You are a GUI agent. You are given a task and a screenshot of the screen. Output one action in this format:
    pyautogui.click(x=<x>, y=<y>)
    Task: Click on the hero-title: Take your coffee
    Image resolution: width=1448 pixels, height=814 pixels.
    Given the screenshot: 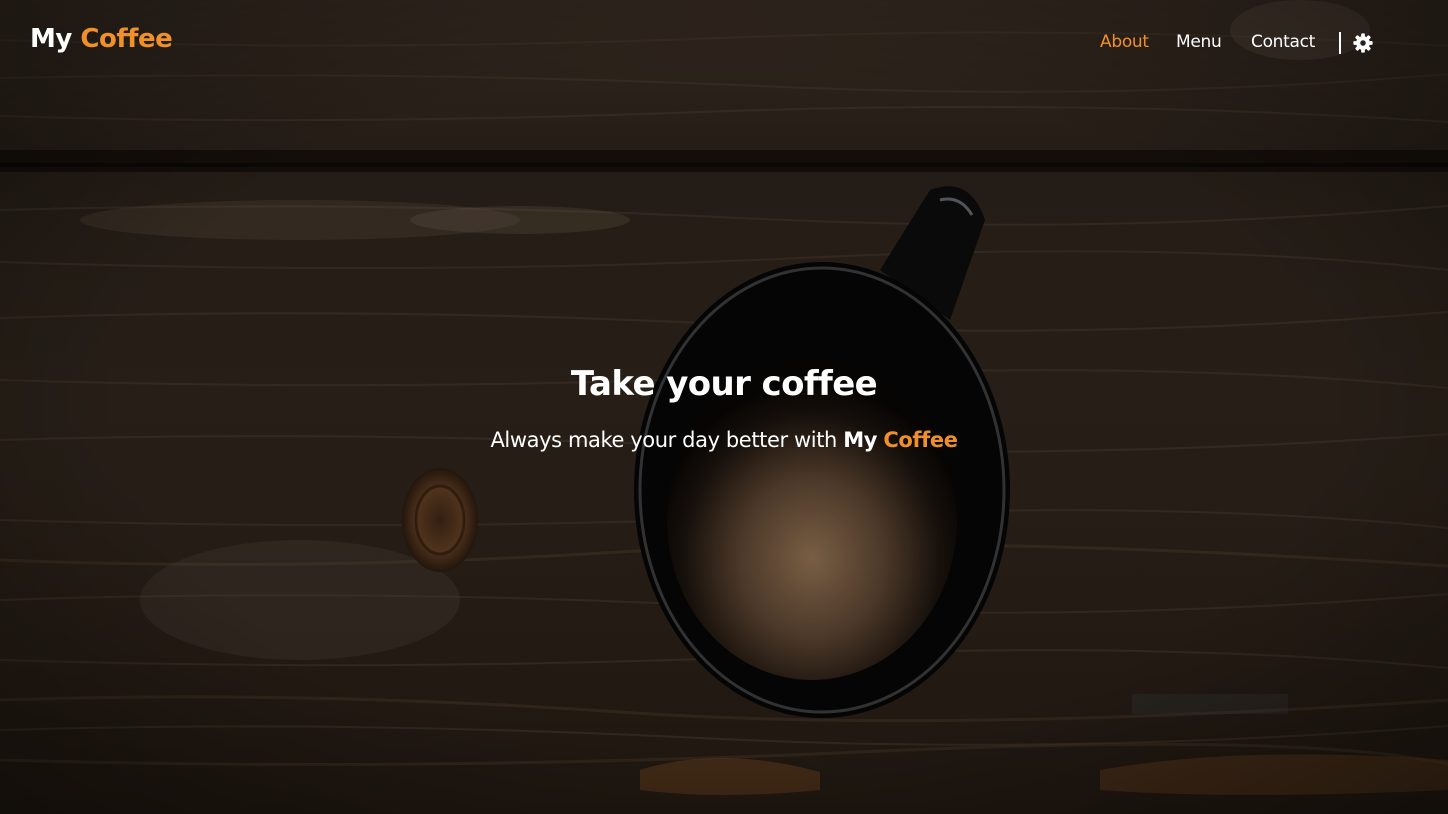 What is the action you would take?
    pyautogui.click(x=724, y=384)
    